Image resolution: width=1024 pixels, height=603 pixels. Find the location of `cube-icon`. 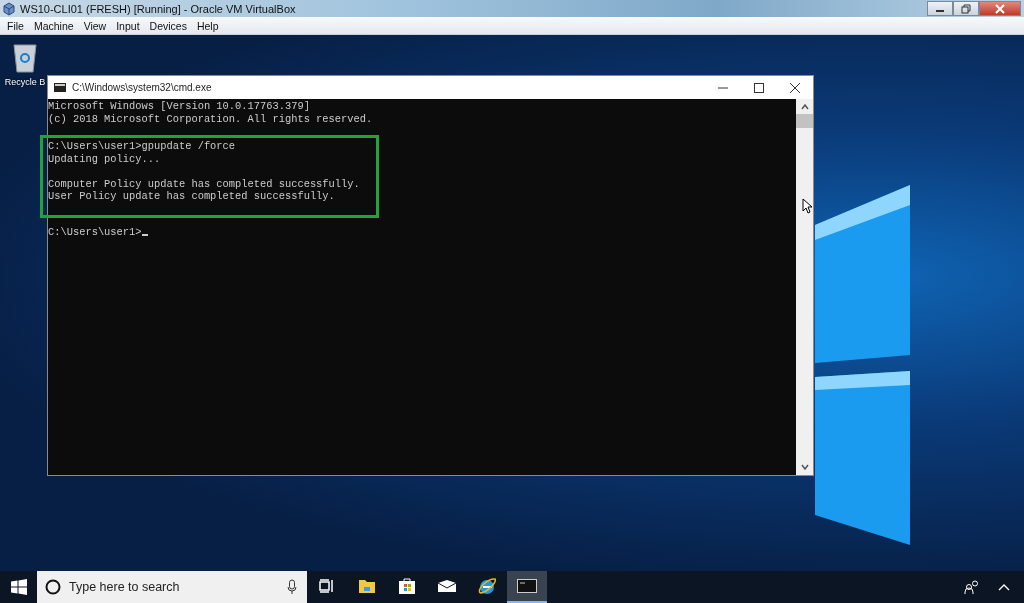

cube-icon is located at coordinates (9, 8).